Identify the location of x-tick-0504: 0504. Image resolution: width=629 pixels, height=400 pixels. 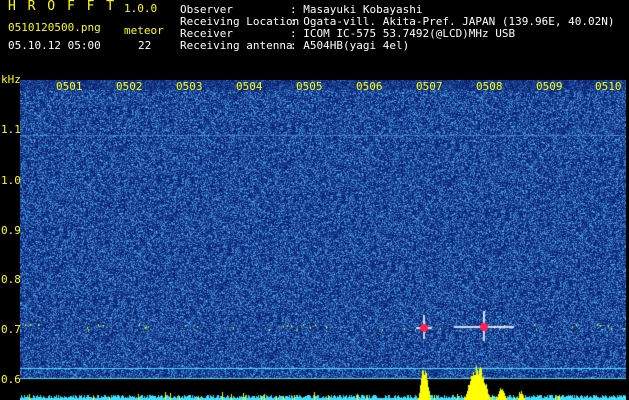
(249, 86).